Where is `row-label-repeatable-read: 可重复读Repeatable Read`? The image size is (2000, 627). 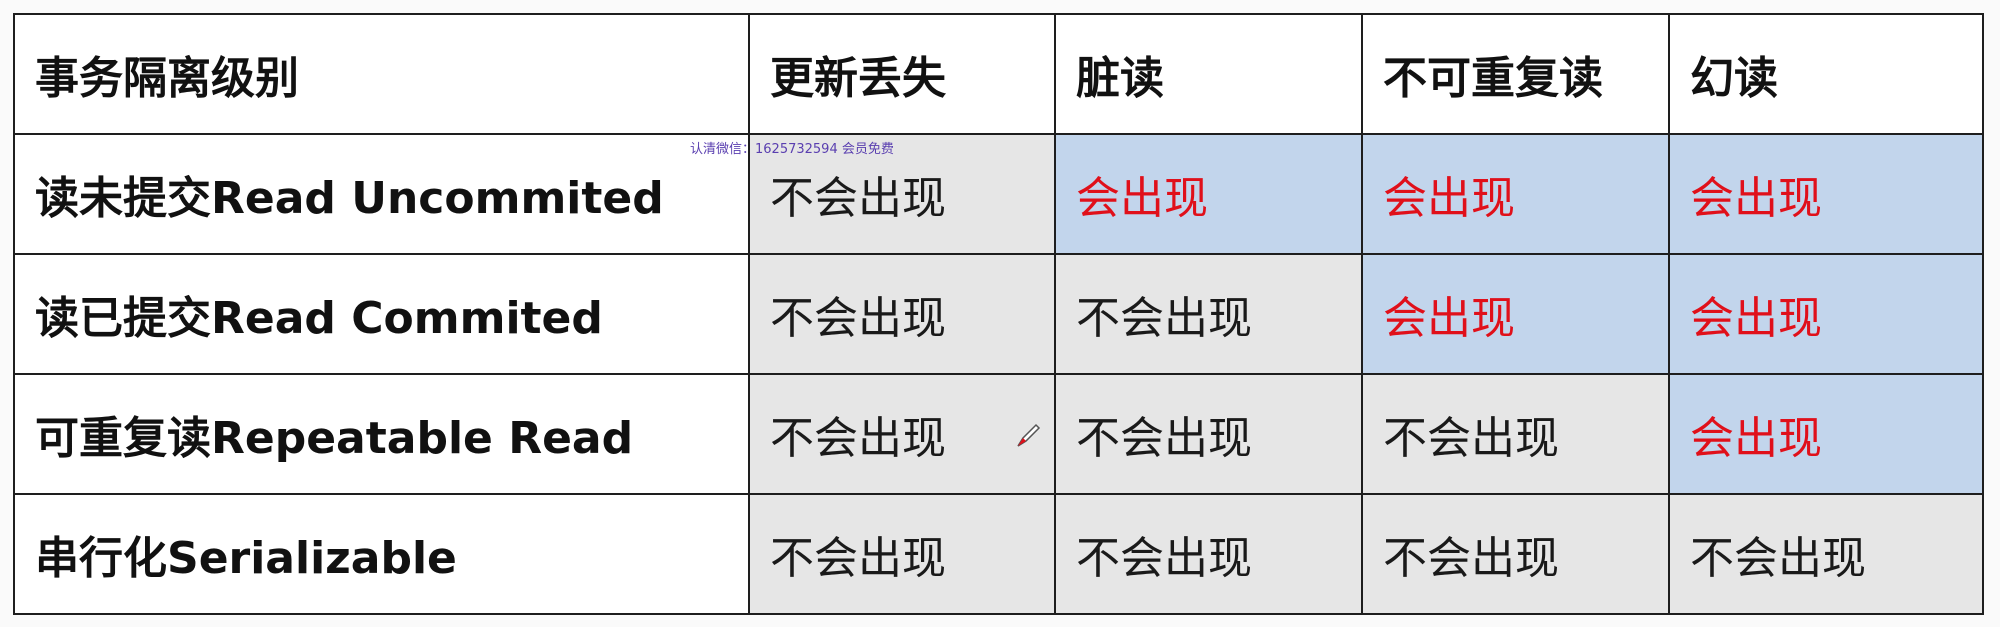
row-label-repeatable-read: 可重复读Repeatable Read is located at coordinates (381, 434).